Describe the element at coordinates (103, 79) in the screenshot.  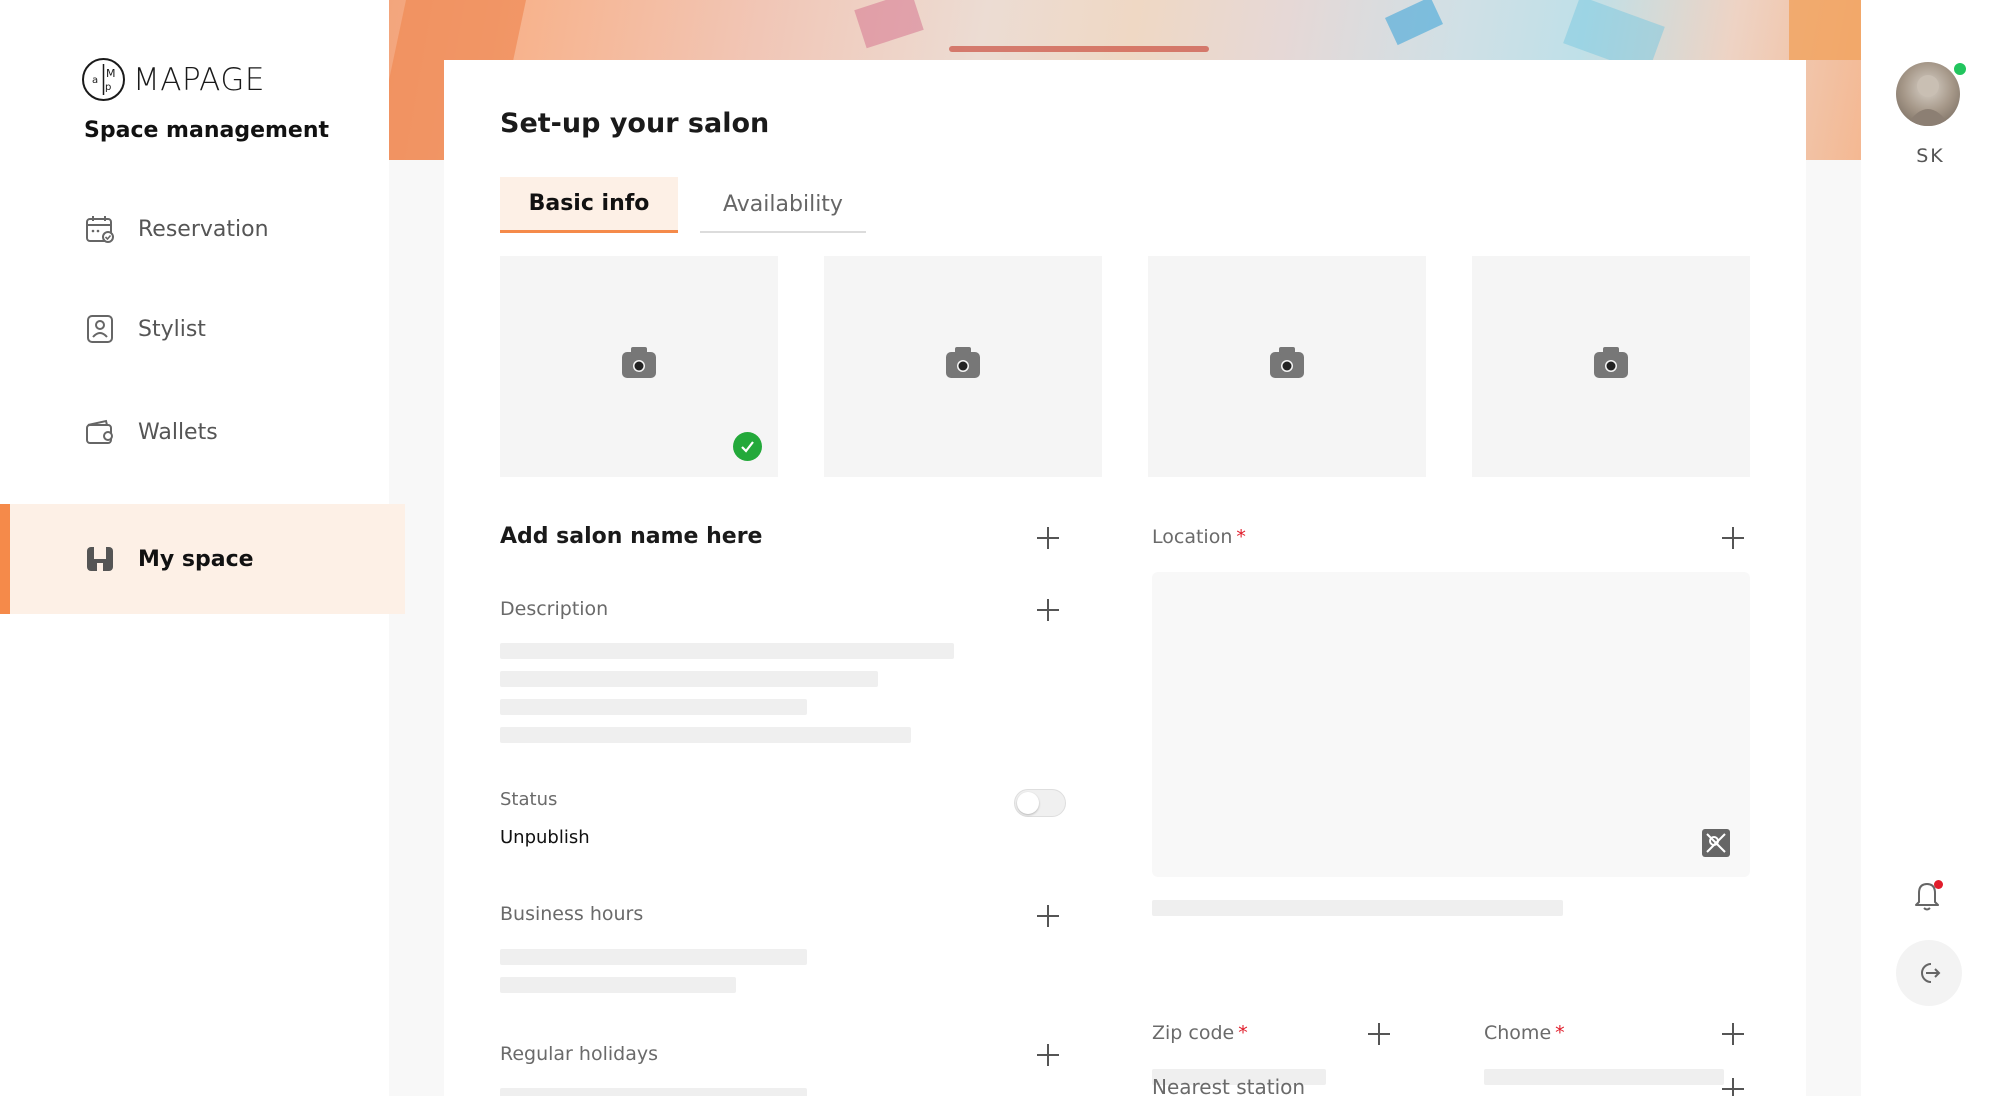
I see `logo-mark-icon: M a p` at that location.